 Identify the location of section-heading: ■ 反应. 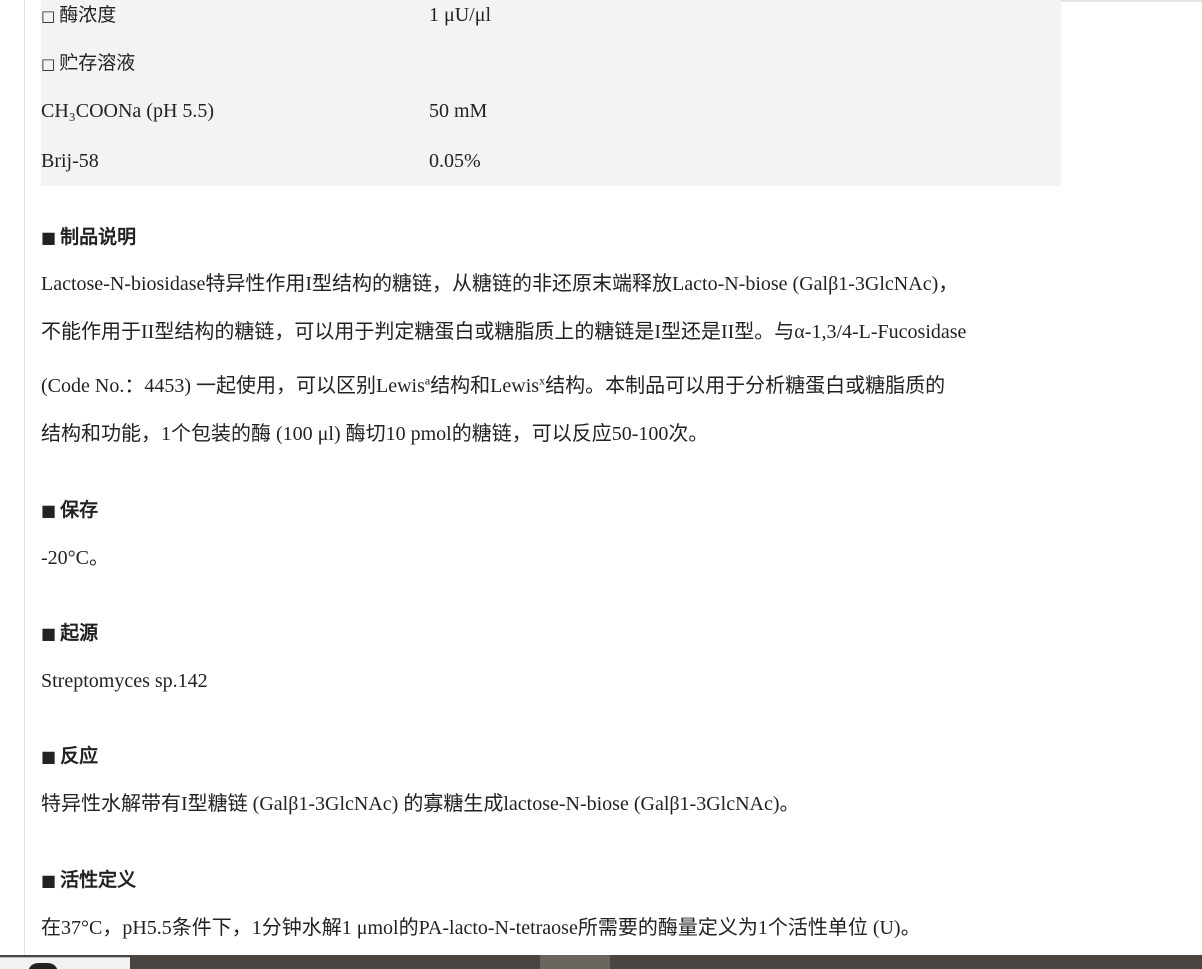
(70, 756).